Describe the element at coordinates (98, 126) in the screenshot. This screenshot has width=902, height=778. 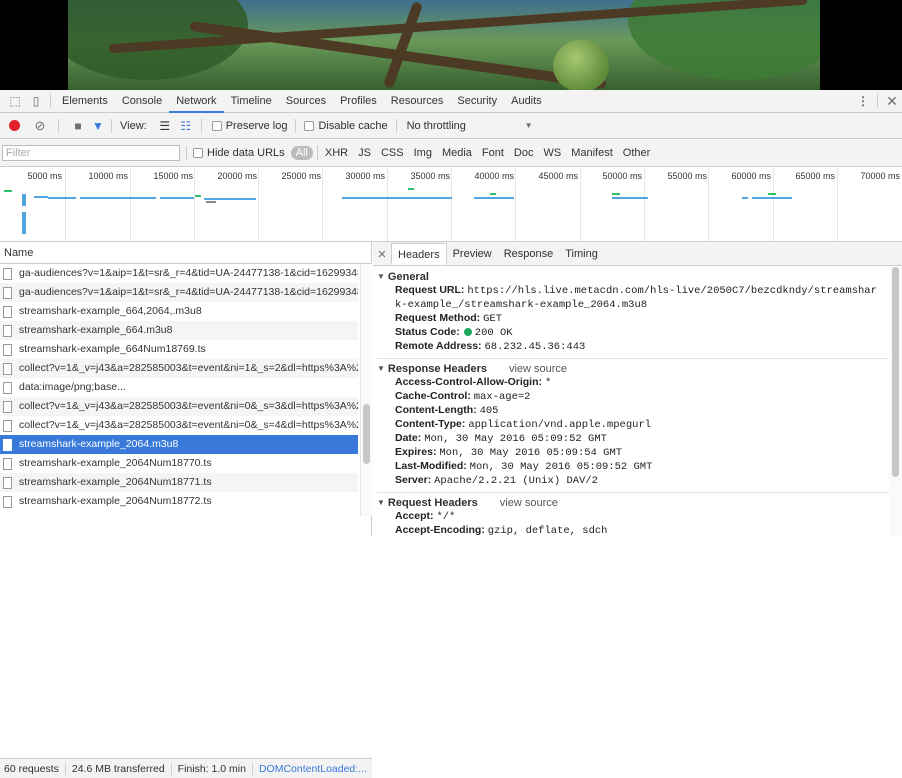
I see `filter-icon: ▼` at that location.